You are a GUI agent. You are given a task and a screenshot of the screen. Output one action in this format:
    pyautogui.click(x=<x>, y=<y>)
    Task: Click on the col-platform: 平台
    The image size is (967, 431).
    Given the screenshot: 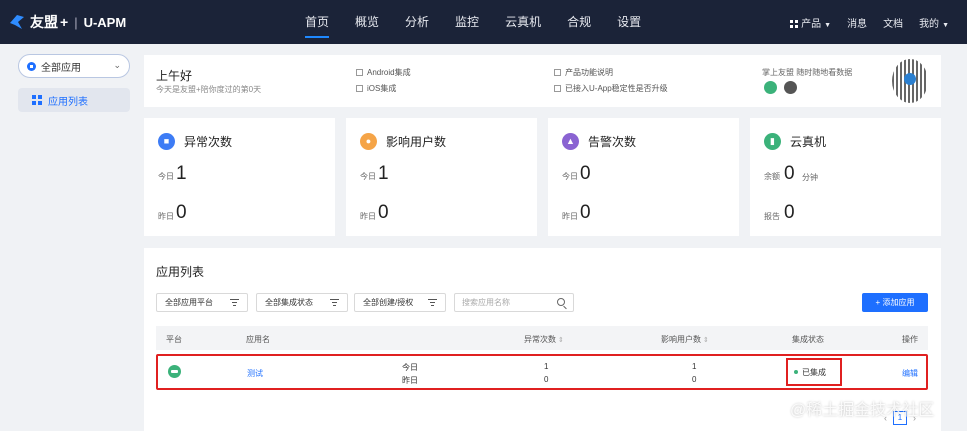 What is the action you would take?
    pyautogui.click(x=174, y=339)
    